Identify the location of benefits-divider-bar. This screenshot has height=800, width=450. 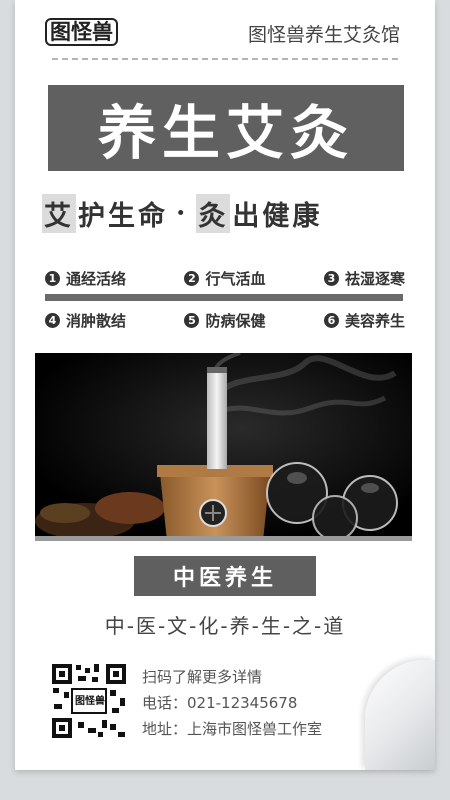
(224, 297).